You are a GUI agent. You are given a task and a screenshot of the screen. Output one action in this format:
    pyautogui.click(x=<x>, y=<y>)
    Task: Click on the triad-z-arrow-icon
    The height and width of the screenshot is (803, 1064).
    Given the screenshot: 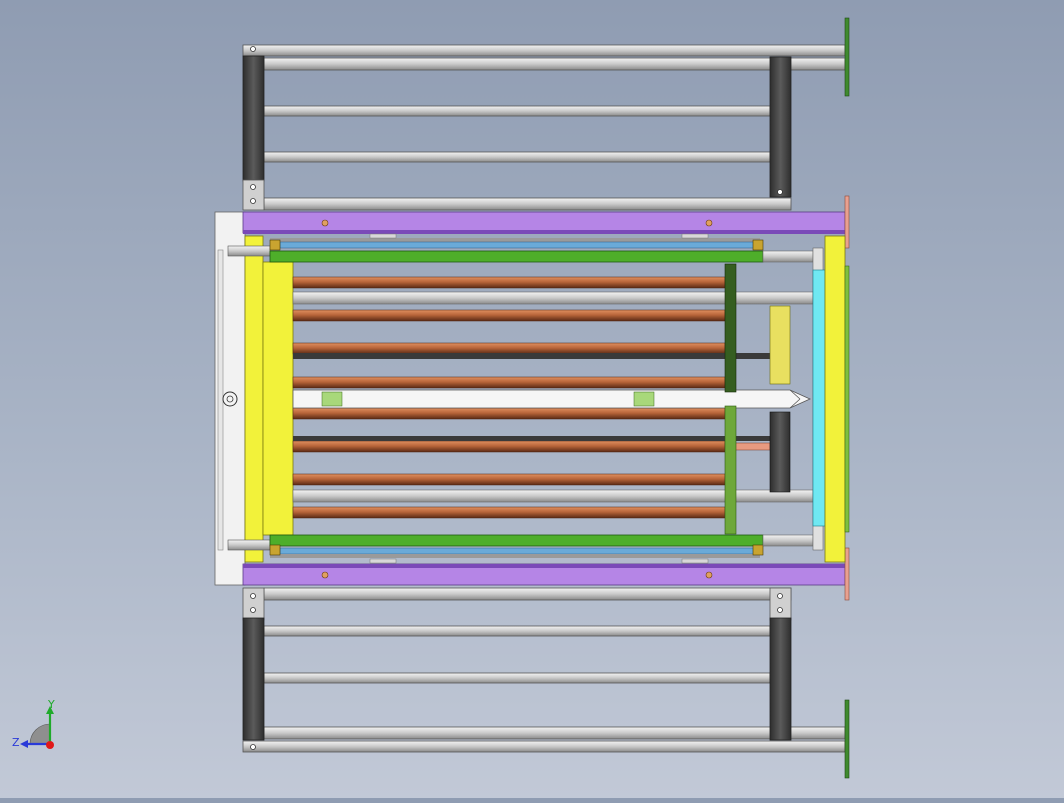 What is the action you would take?
    pyautogui.click(x=24, y=744)
    